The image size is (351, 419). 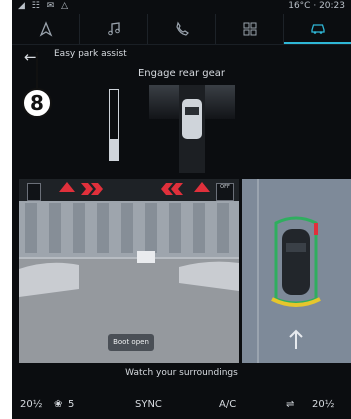 I want to click on outside-temperature: 16°C, so click(x=299, y=6).